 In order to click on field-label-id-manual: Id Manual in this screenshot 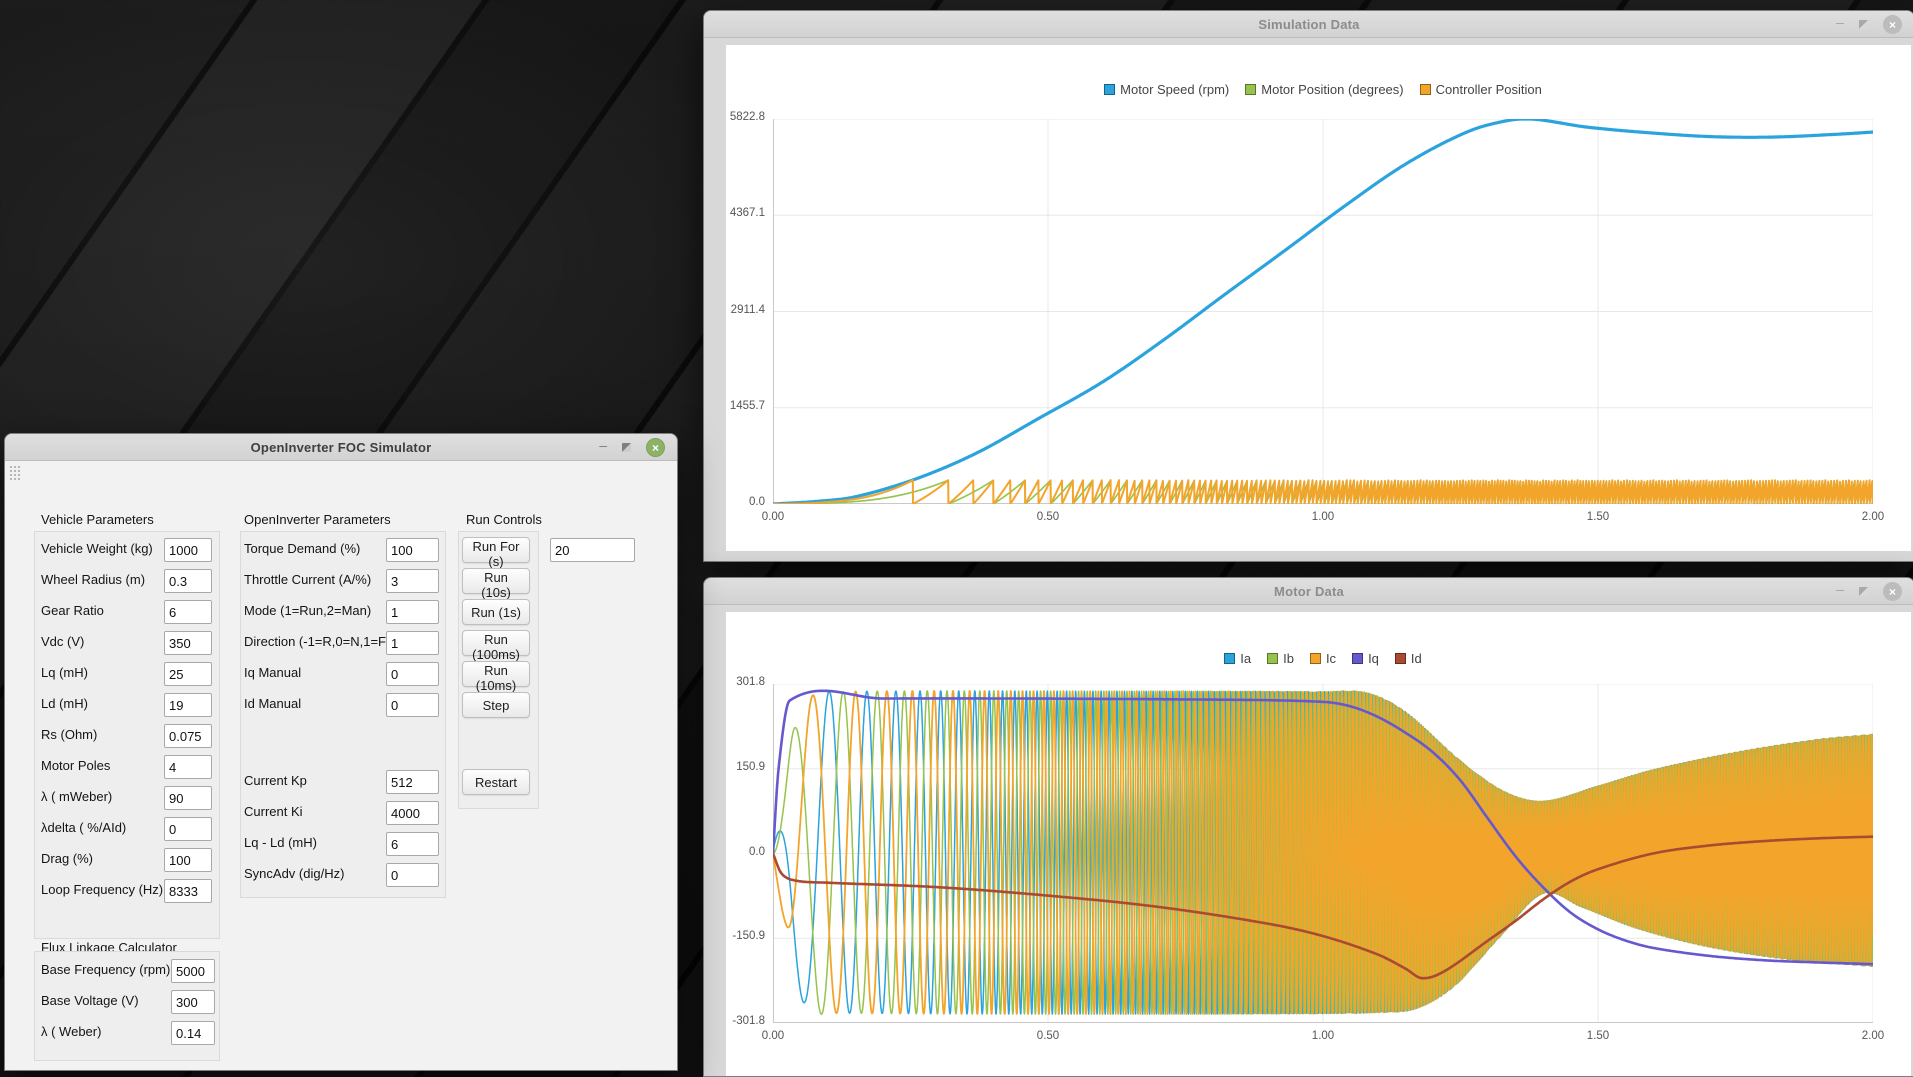, I will do `click(273, 703)`.